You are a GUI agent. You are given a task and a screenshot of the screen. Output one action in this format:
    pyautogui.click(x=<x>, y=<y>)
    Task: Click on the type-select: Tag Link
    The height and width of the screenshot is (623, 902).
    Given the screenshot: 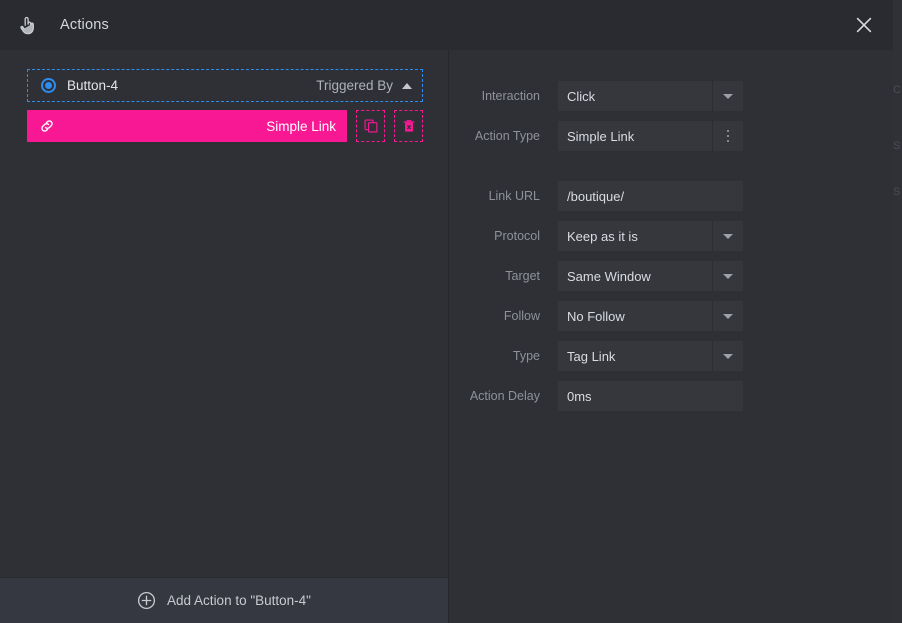 What is the action you would take?
    pyautogui.click(x=650, y=356)
    